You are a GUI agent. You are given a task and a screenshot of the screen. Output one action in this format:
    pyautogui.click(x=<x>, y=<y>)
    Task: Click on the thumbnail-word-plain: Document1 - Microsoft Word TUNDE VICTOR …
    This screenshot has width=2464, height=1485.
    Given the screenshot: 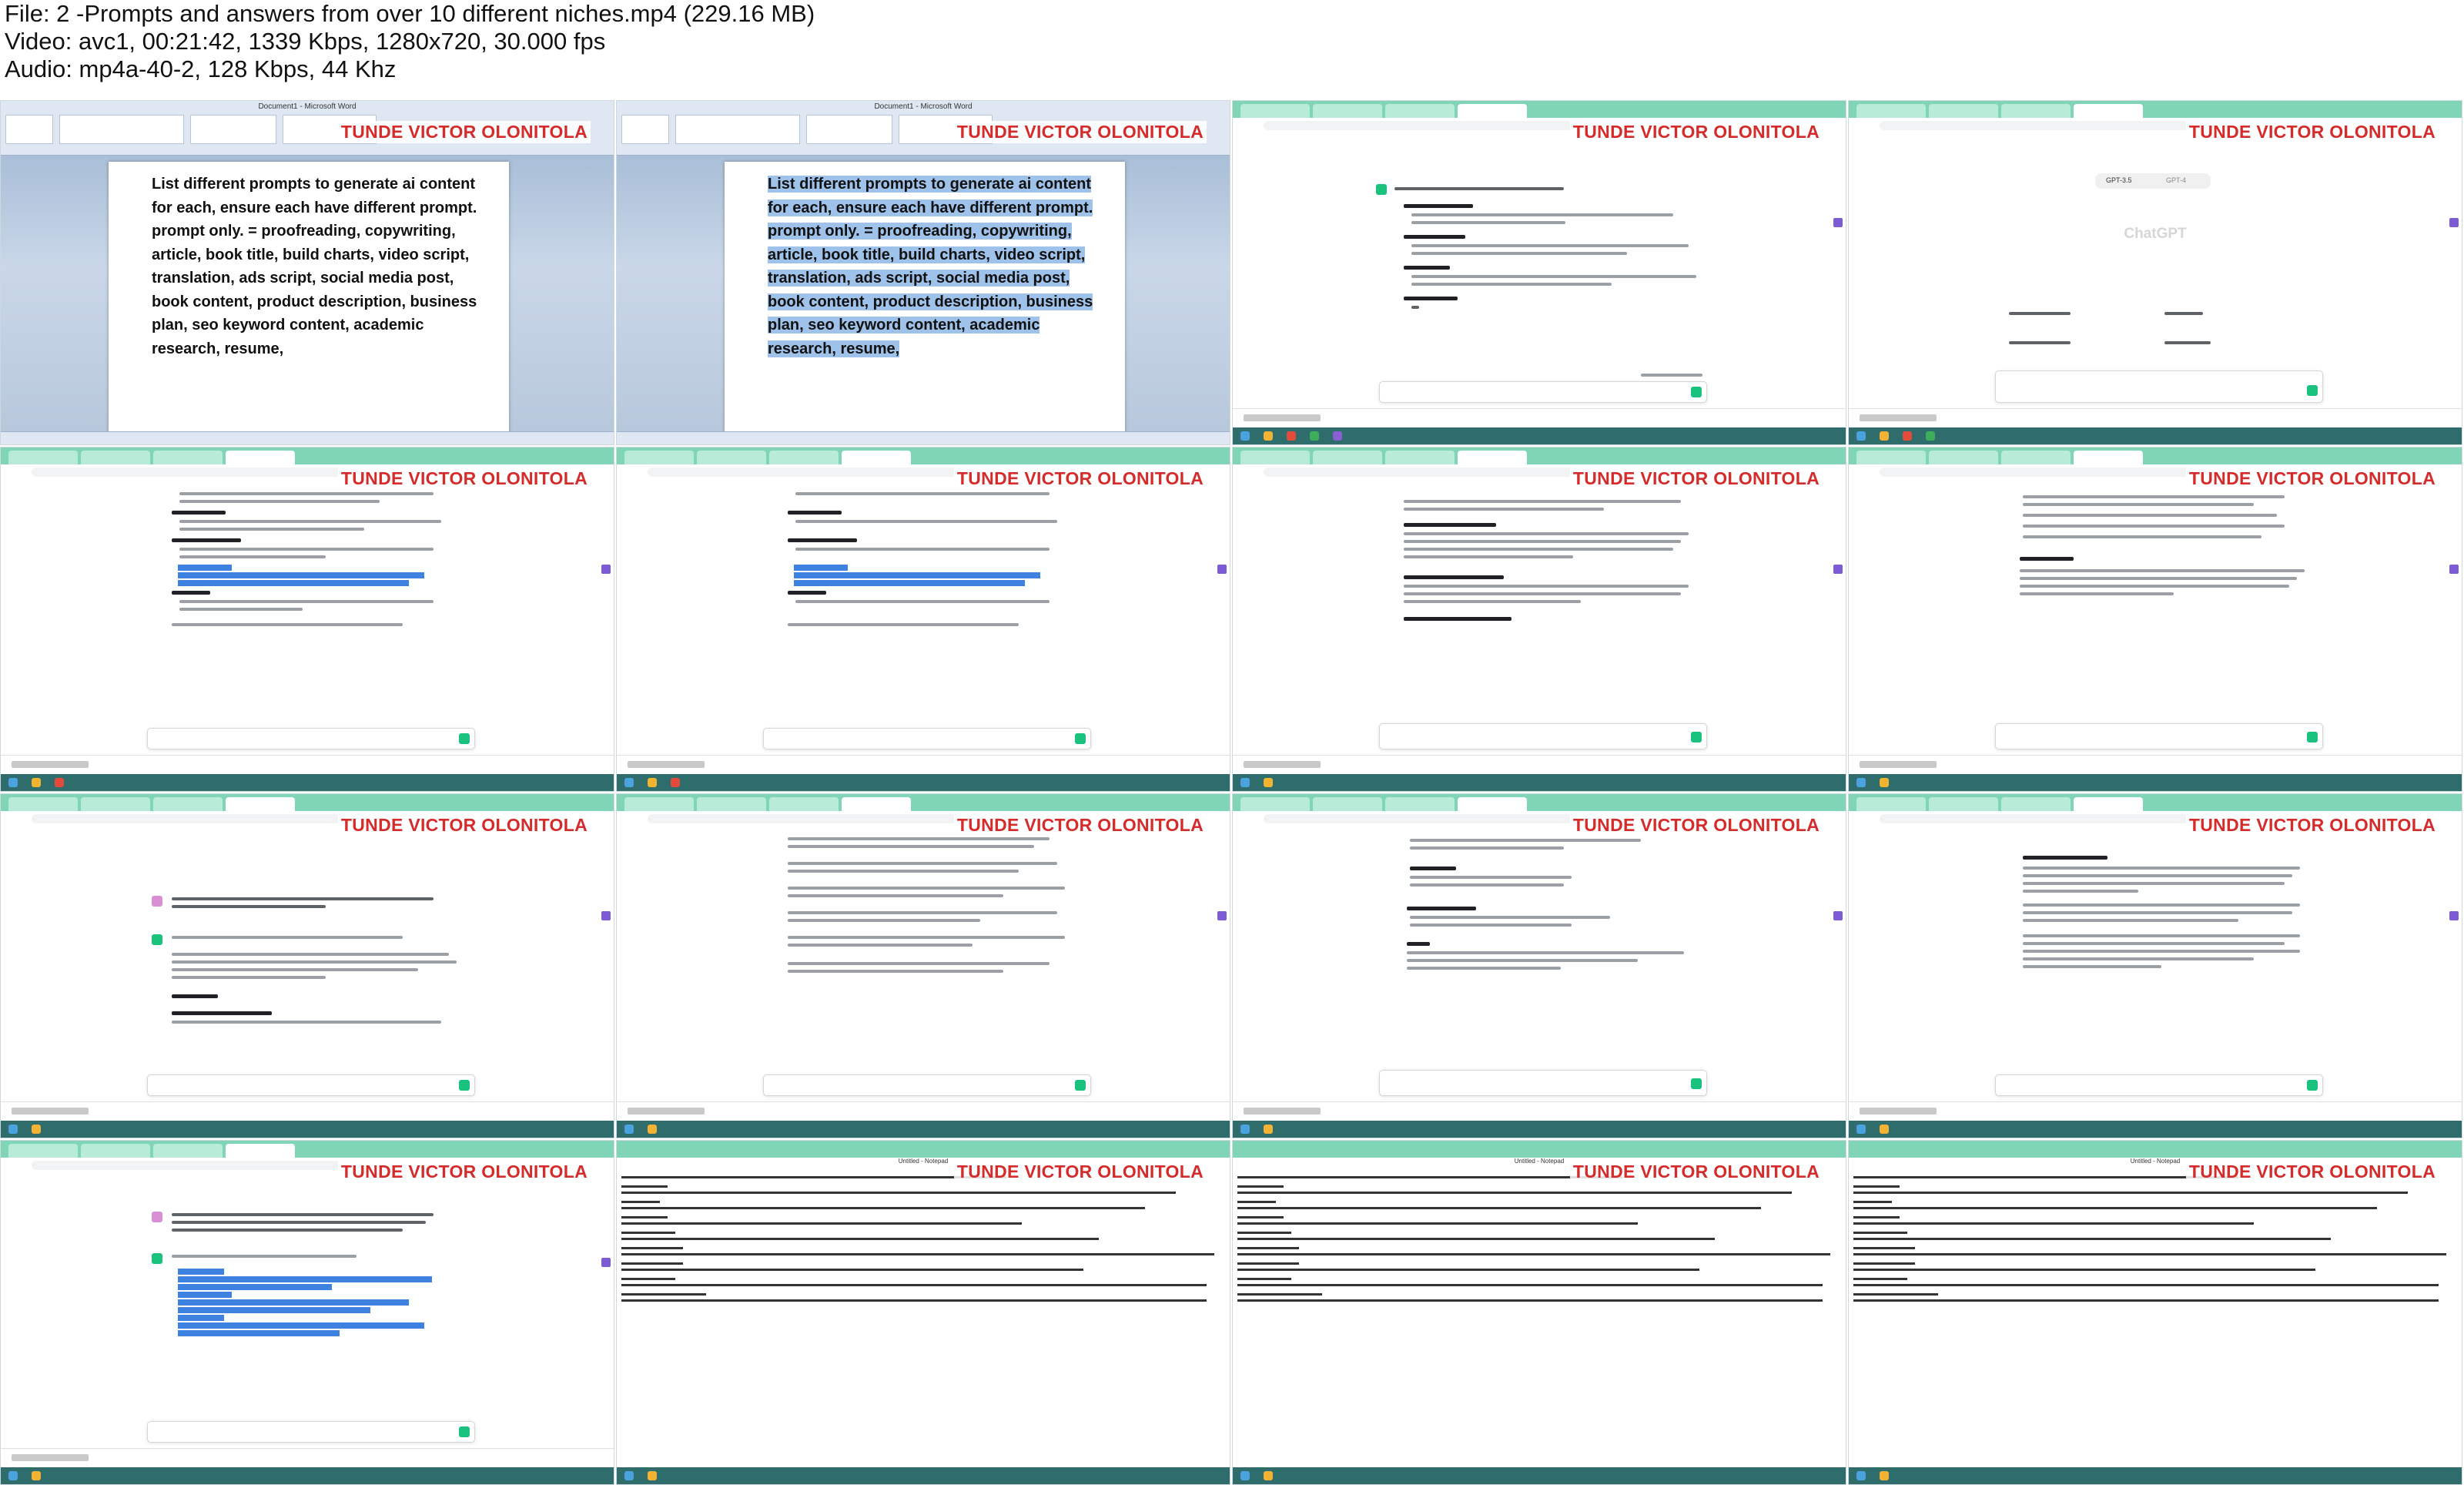 What is the action you would take?
    pyautogui.click(x=307, y=272)
    